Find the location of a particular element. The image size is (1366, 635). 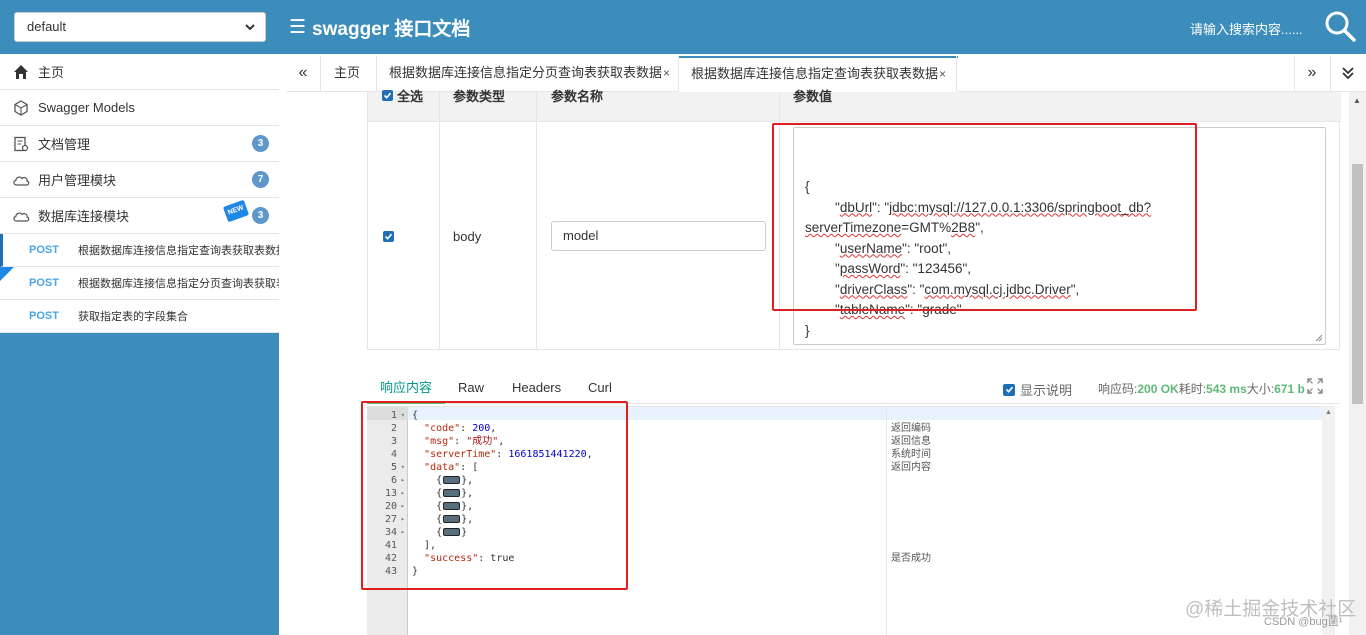

tab-label: 根据数据库连接信息指定查询表获取表数据 is located at coordinates (815, 73).